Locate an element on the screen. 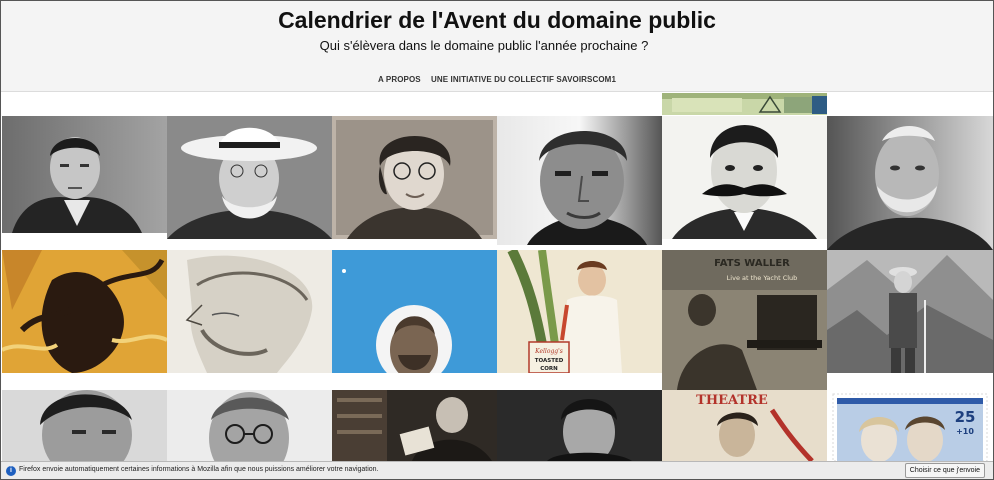  svg-text: CORN is located at coordinates (549, 369).